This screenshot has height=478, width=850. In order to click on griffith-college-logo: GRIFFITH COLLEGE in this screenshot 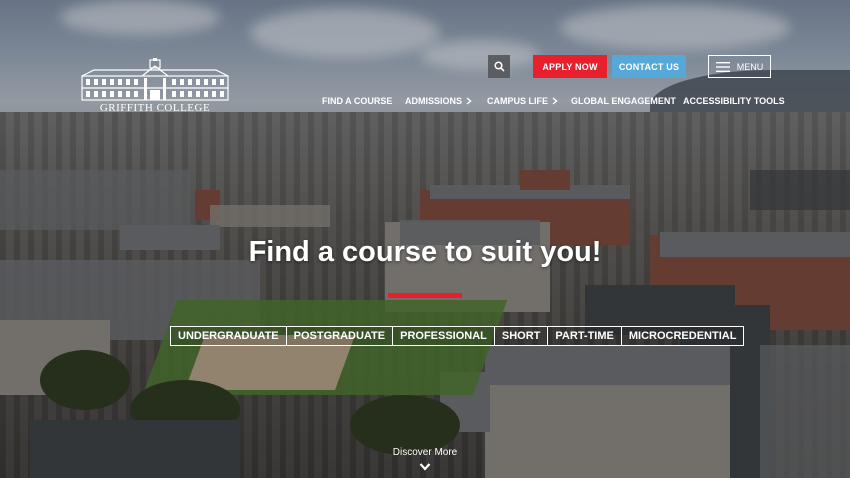, I will do `click(155, 87)`.